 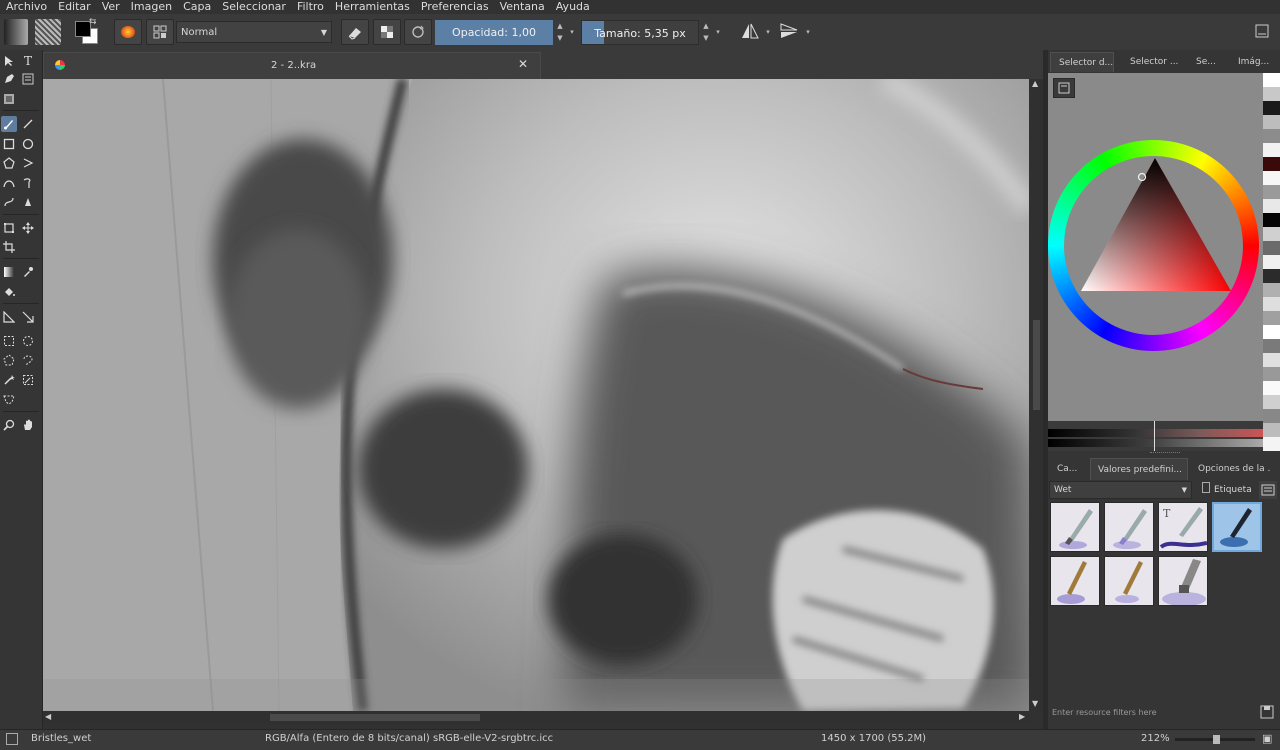 What do you see at coordinates (28, 183) in the screenshot?
I see `freehand-path-tool` at bounding box center [28, 183].